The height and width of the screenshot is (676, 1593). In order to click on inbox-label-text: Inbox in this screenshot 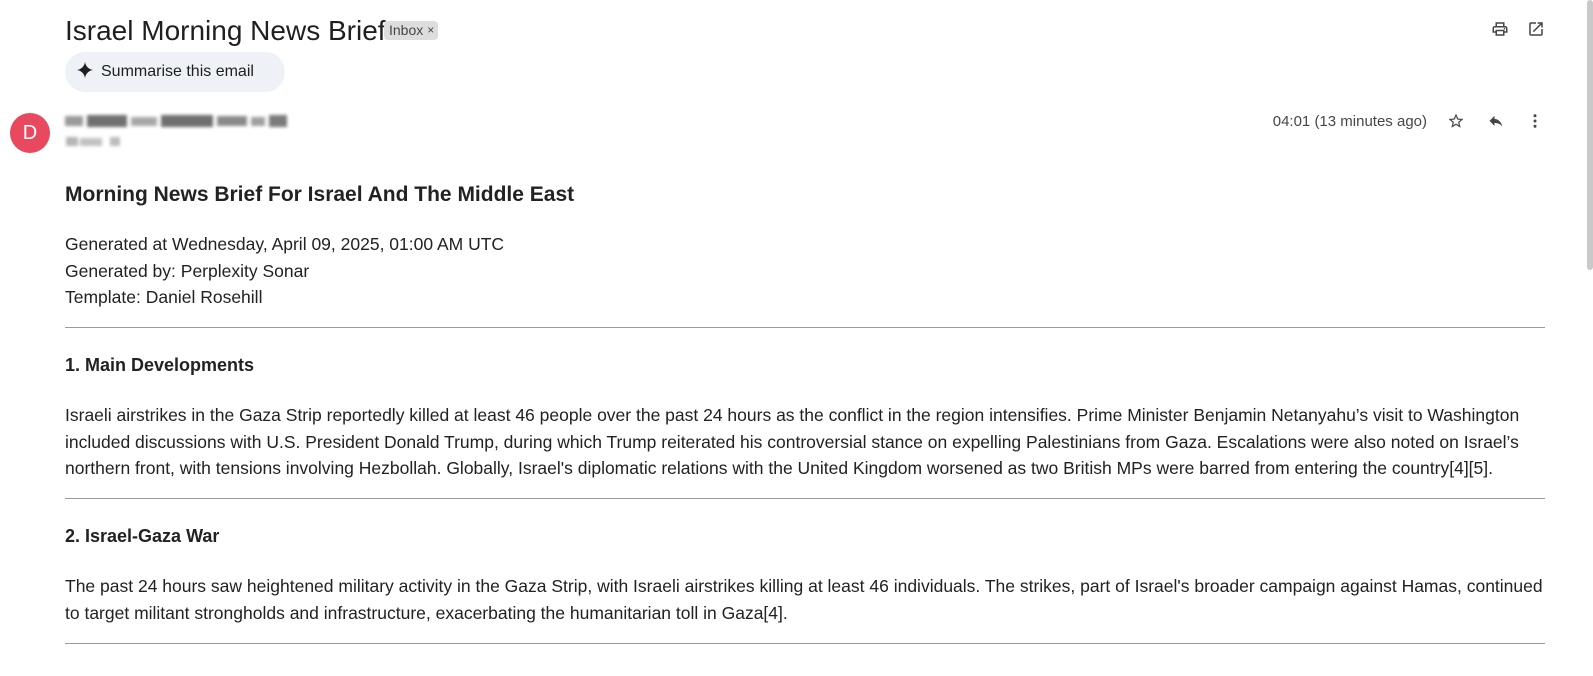, I will do `click(406, 30)`.